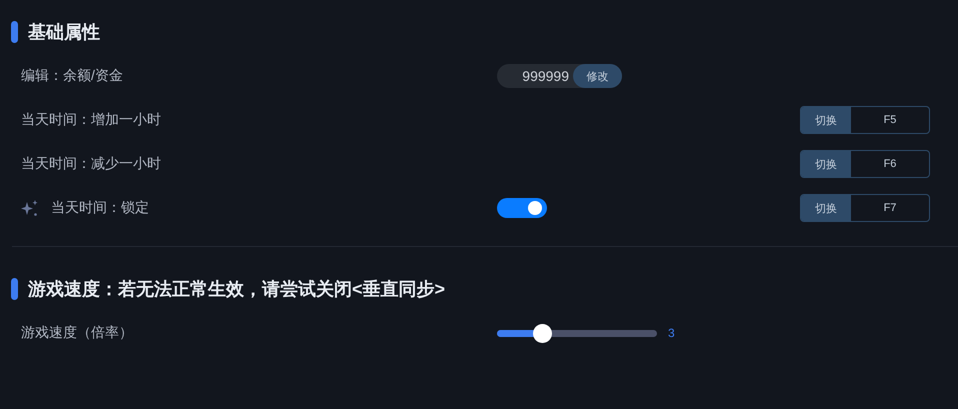 The image size is (958, 409). Describe the element at coordinates (77, 333) in the screenshot. I see `setting-label: 游戏速度（倍率）` at that location.